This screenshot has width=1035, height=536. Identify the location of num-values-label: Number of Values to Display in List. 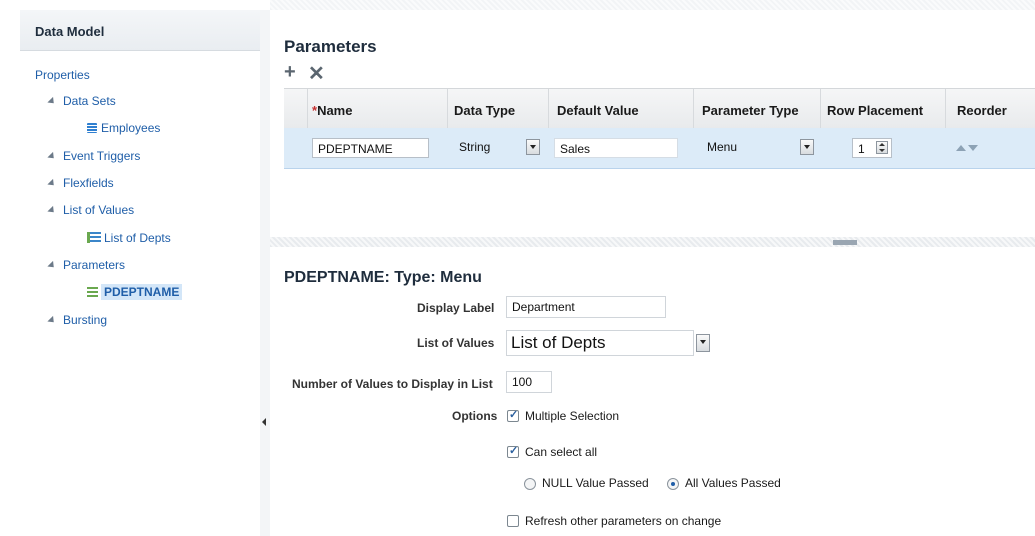
(392, 384).